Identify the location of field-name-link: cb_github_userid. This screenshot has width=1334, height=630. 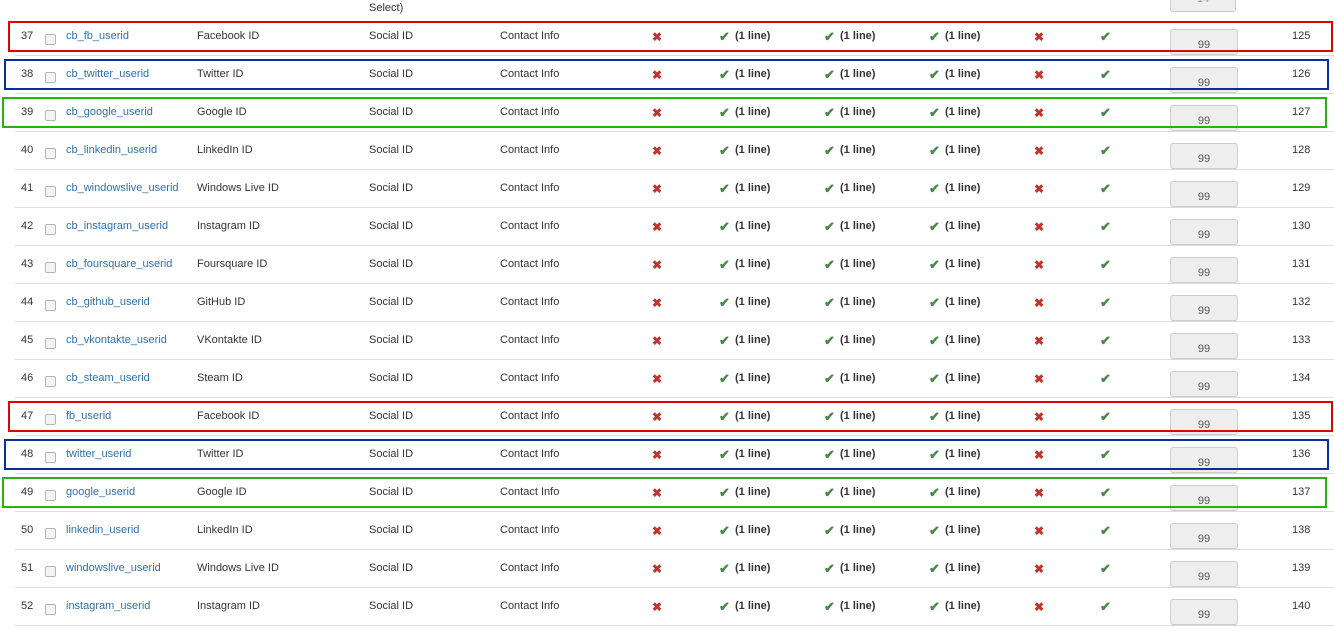
(108, 302).